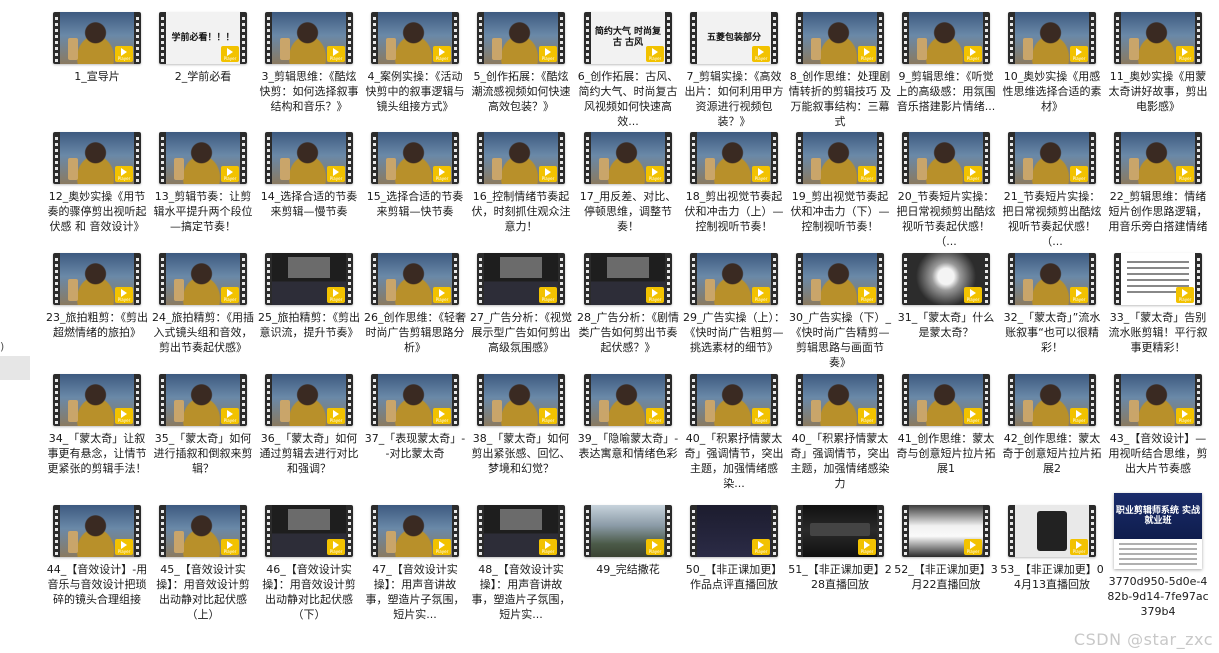 This screenshot has height=653, width=1219. I want to click on file-item: Player 33_「蒙太奇」告别流水账剪辑！平行叙事更精彩！, so click(1158, 304).